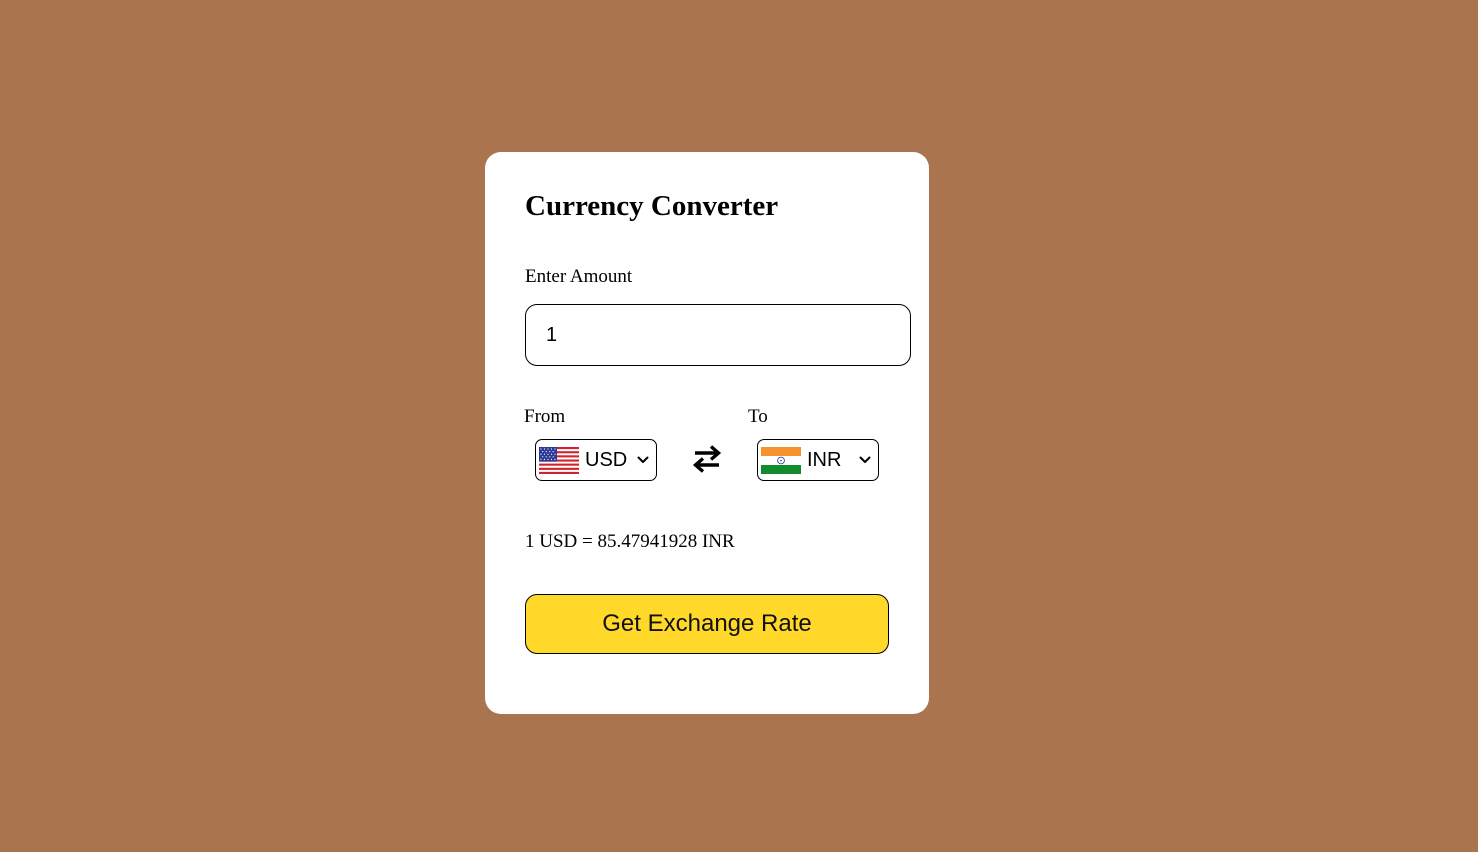 The width and height of the screenshot is (1478, 852). What do you see at coordinates (559, 460) in the screenshot?
I see `us-flag-icon` at bounding box center [559, 460].